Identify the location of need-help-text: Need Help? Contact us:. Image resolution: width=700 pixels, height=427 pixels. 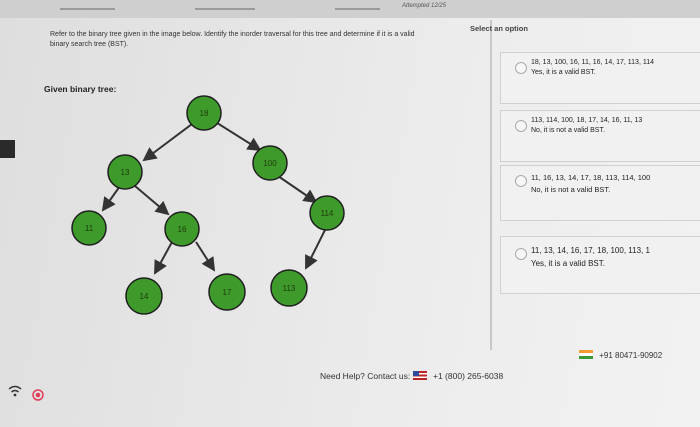
(365, 376).